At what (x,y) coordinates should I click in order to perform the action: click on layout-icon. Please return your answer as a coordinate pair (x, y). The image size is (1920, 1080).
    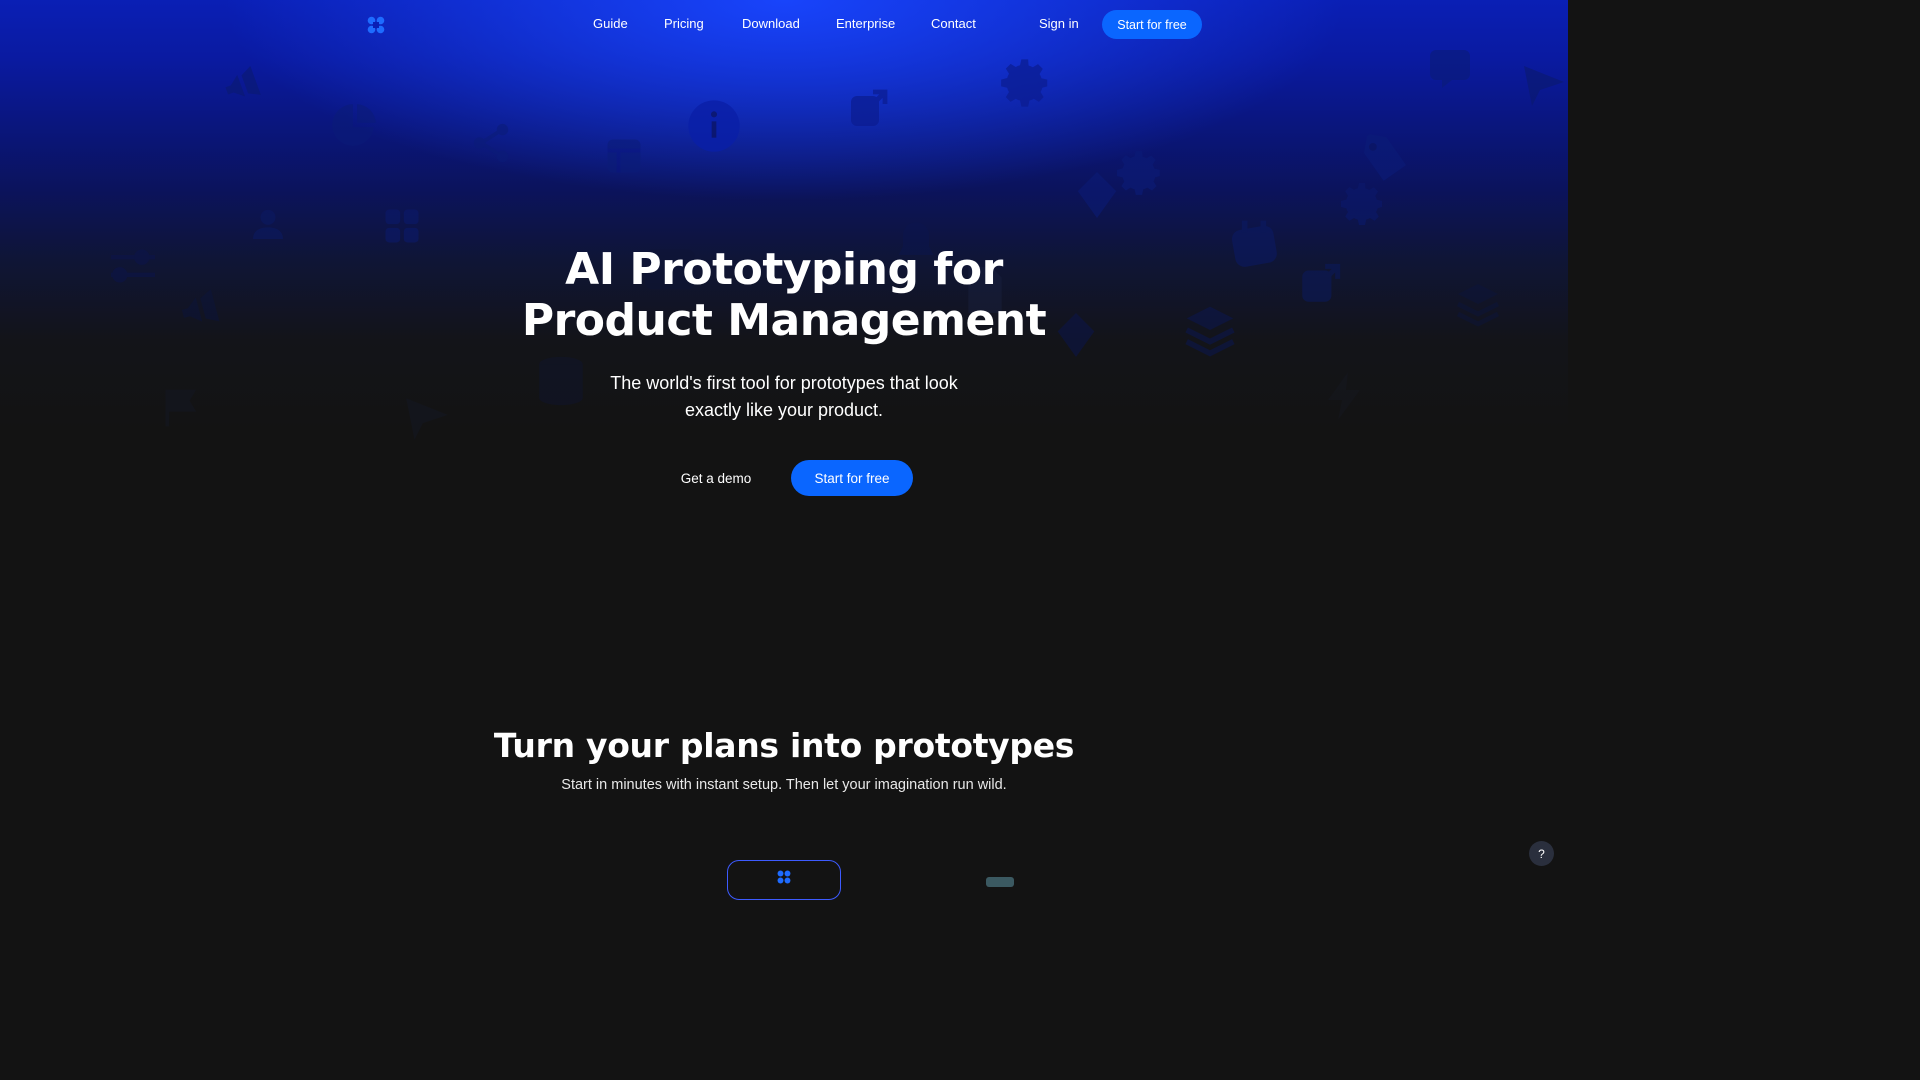
    Looking at the image, I should click on (624, 156).